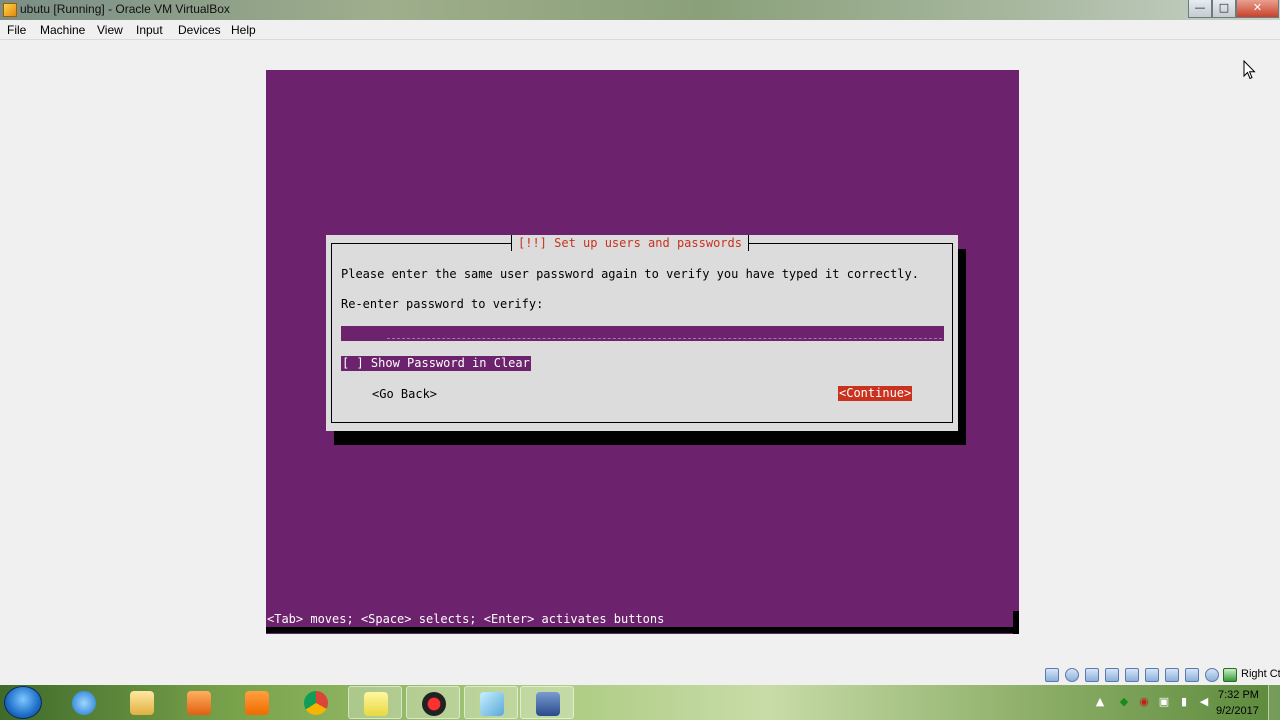 Image resolution: width=1280 pixels, height=720 pixels. I want to click on optical-drive-icon, so click(1072, 675).